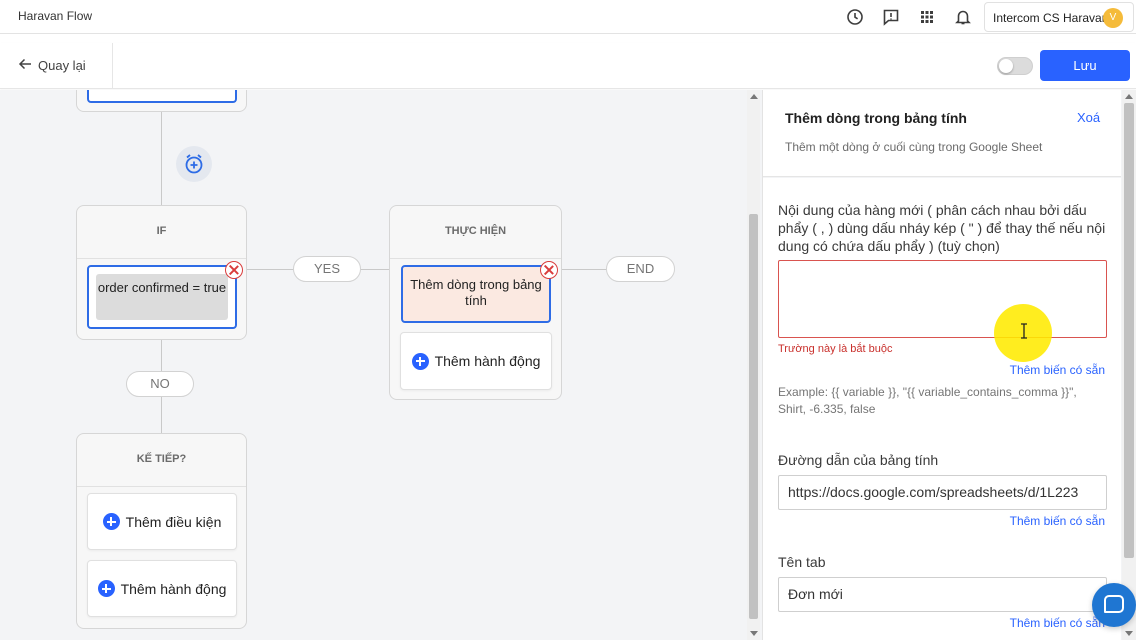 The image size is (1136, 640). I want to click on add-condition-label: Thêm điều kiện, so click(173, 521).